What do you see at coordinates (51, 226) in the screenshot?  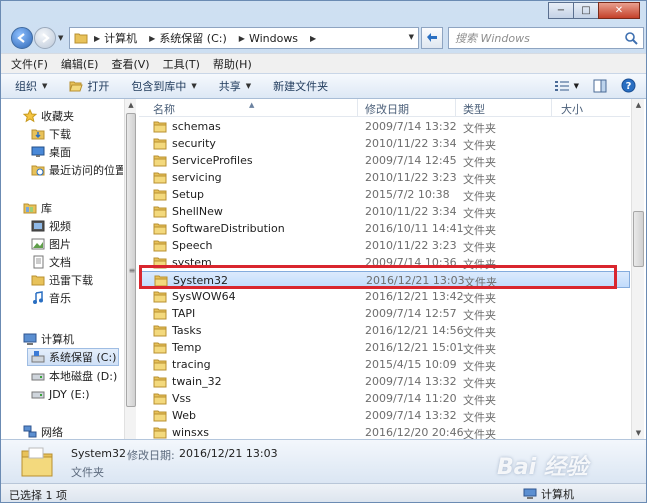 I see `nav-item-videos: 视频` at bounding box center [51, 226].